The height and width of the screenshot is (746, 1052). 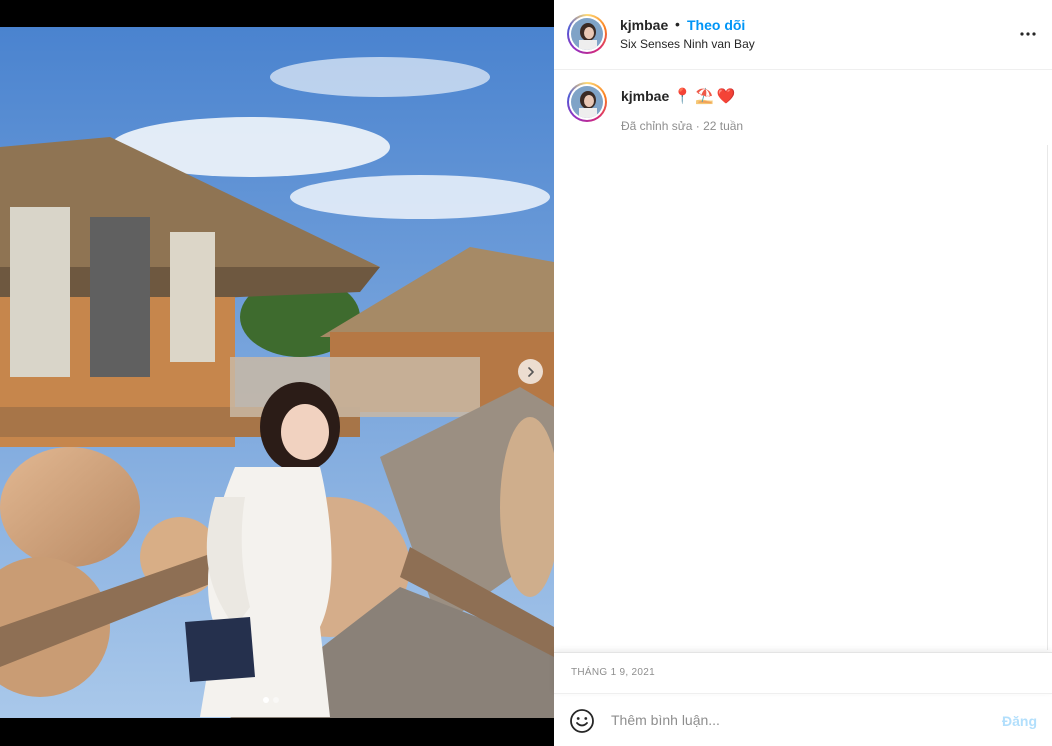 What do you see at coordinates (1019, 721) in the screenshot?
I see `post-comment-button: Đăng` at bounding box center [1019, 721].